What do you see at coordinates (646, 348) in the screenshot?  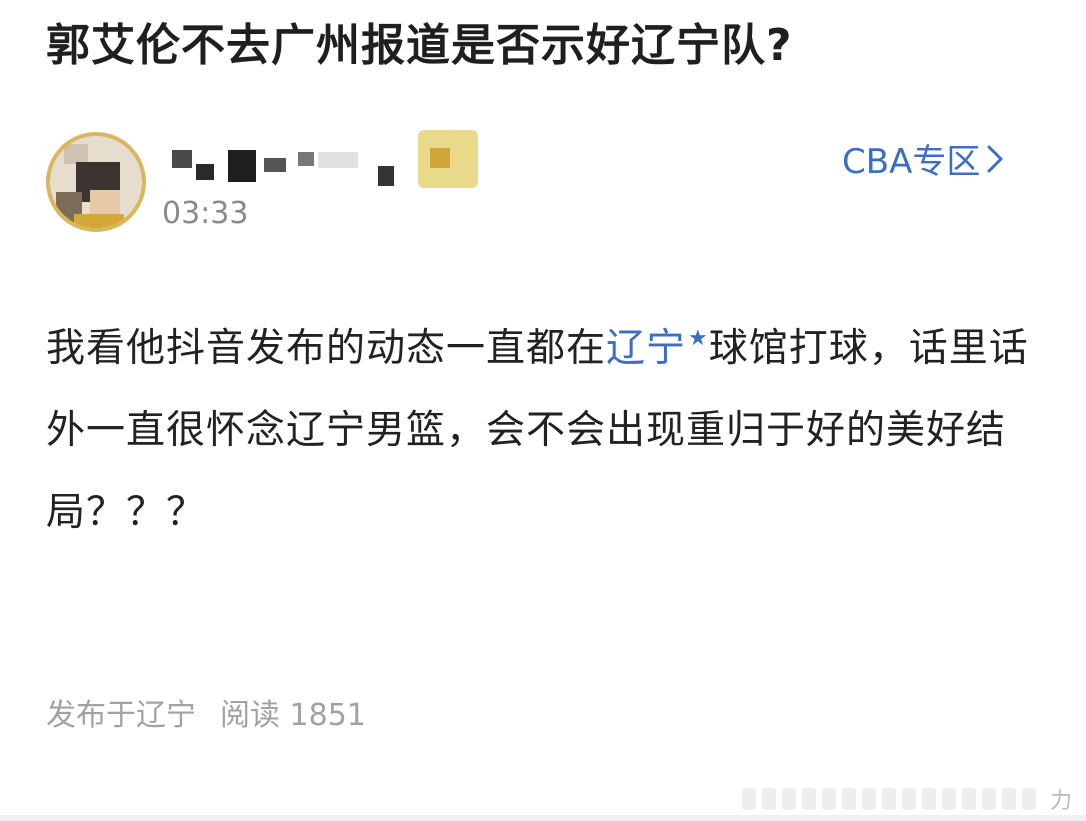 I see `location-link-label: 辽宁` at bounding box center [646, 348].